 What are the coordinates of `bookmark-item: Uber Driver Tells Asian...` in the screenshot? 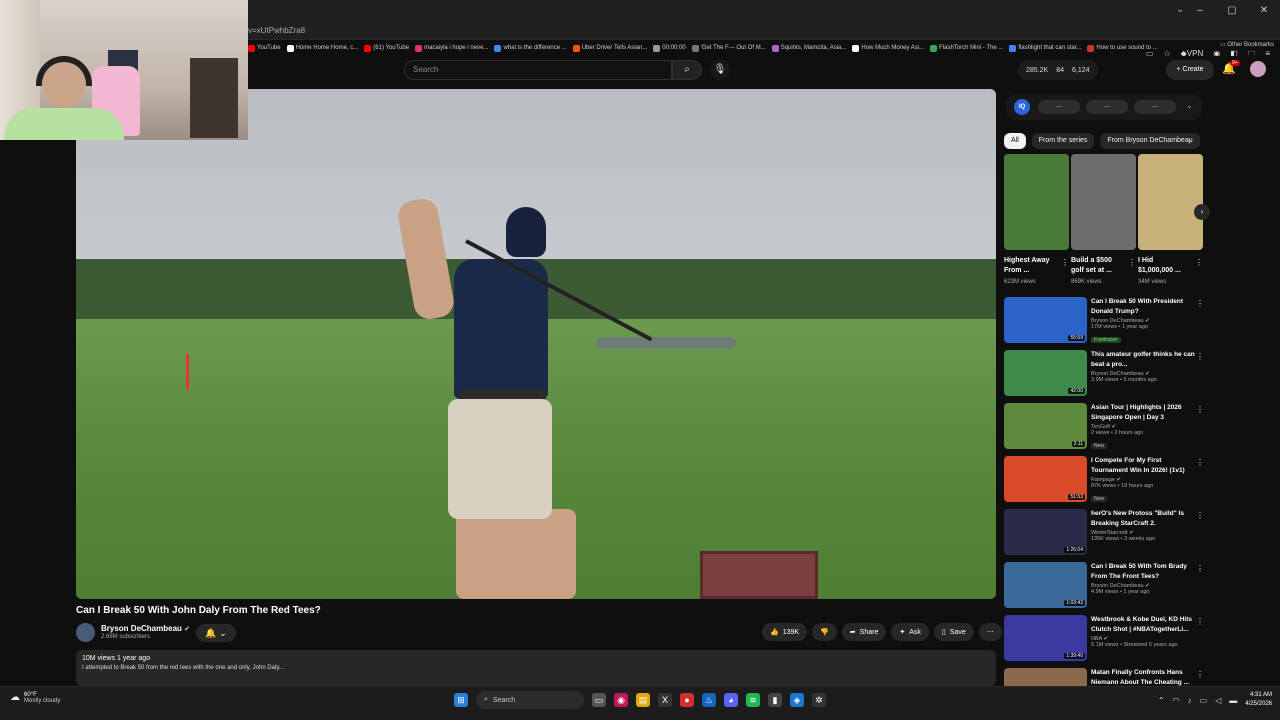 It's located at (609, 48).